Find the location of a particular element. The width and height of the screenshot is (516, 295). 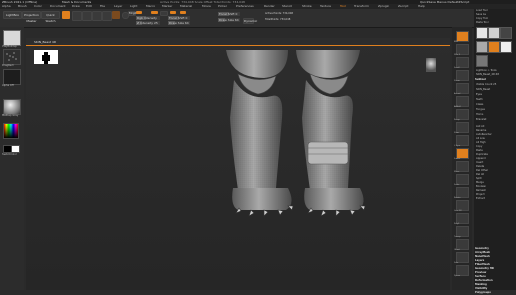

zsub-toggle is located at coordinates (164, 13).